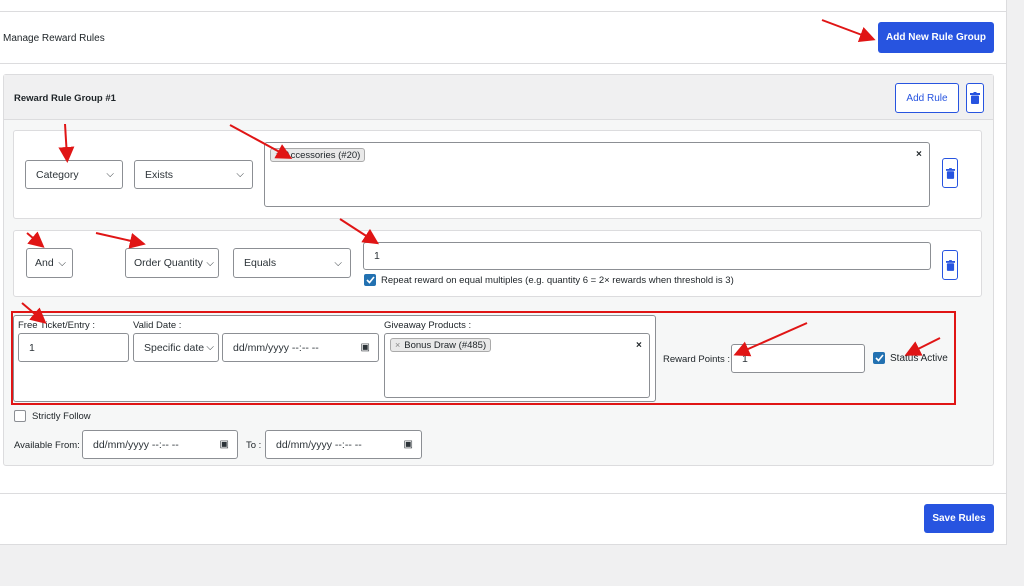  Describe the element at coordinates (20, 416) in the screenshot. I see `strictly-follow-checkbox` at that location.